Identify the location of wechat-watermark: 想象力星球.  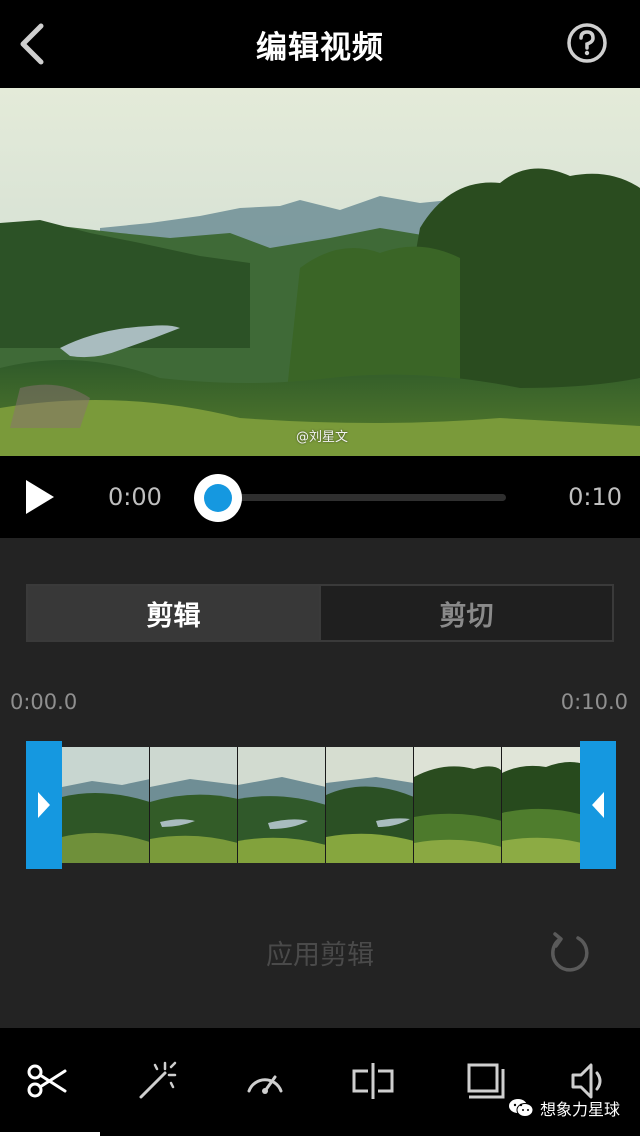
(564, 1108).